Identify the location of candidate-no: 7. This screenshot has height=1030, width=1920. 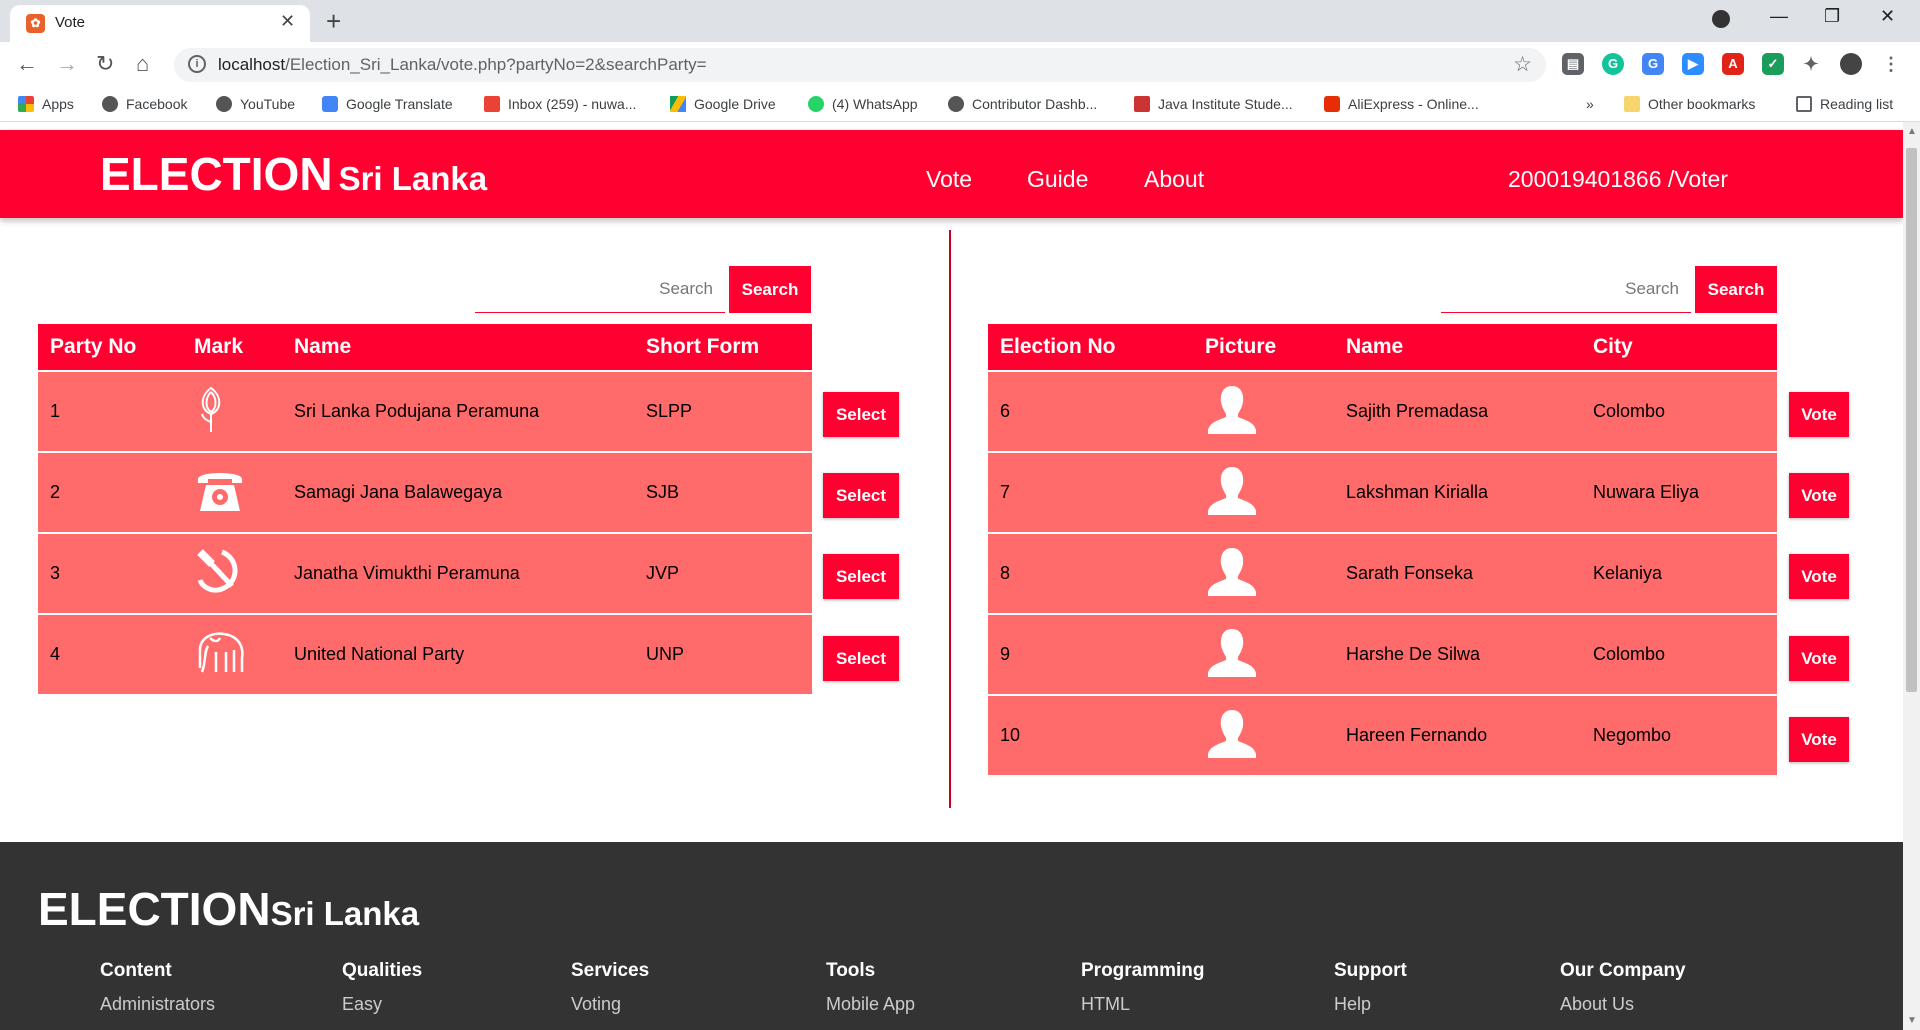
(1090, 493).